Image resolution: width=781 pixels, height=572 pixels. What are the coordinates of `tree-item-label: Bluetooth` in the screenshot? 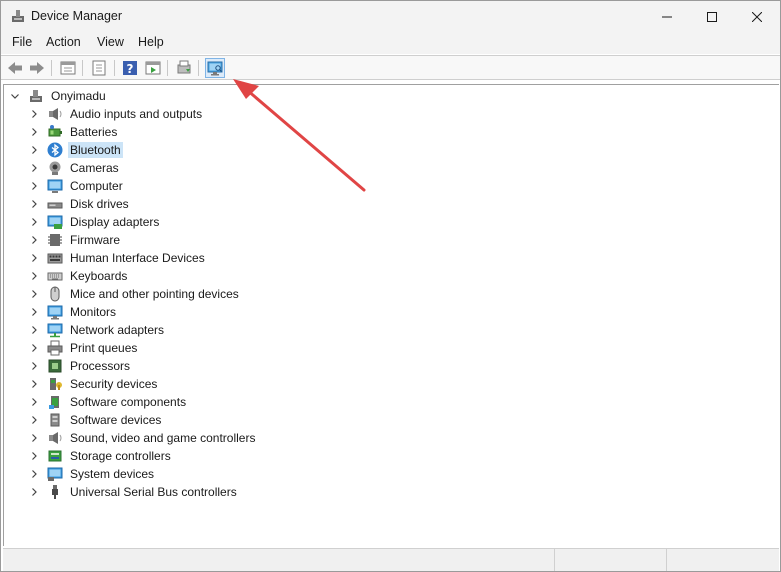 It's located at (95, 150).